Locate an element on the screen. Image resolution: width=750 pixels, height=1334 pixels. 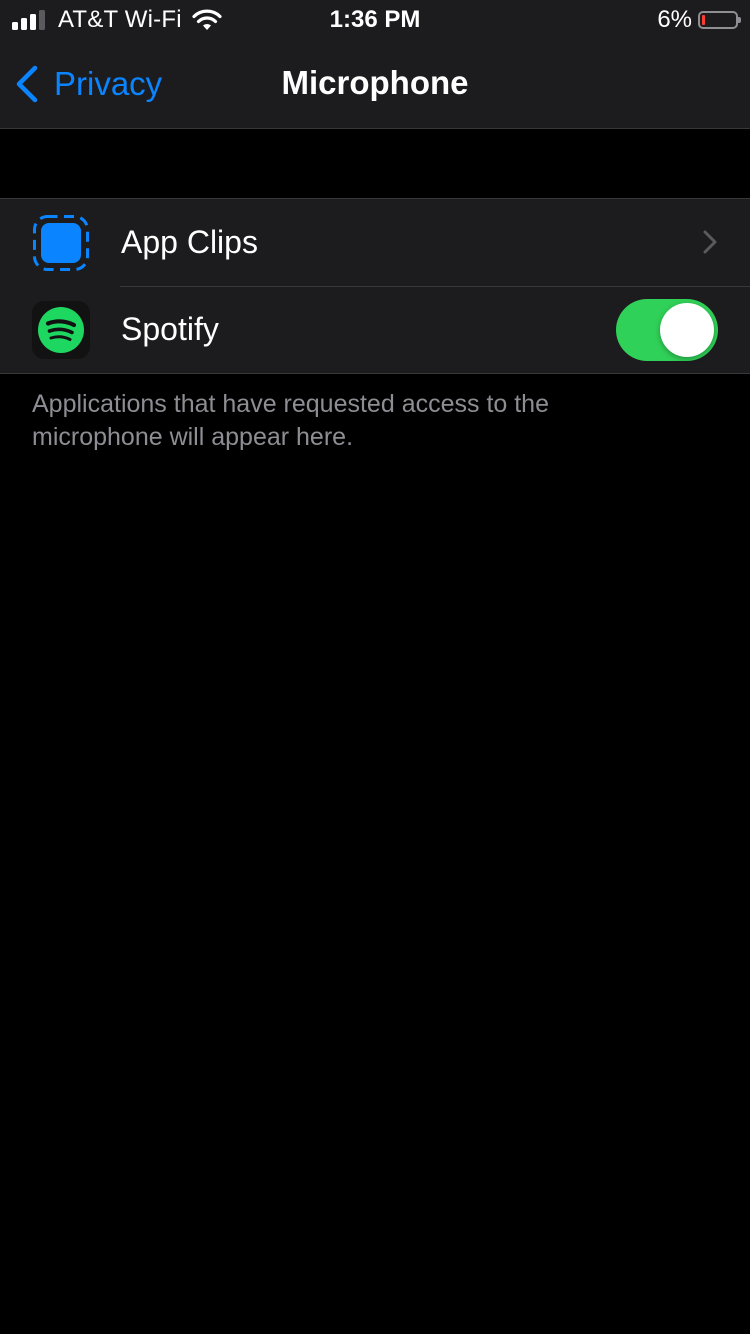
battery-percent: 6% is located at coordinates (674, 19).